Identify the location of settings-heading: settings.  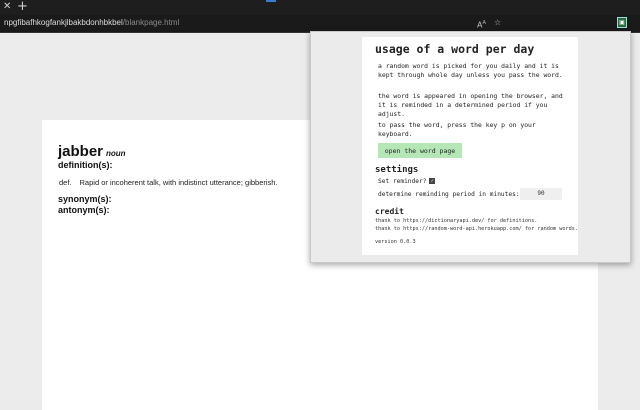
(397, 170).